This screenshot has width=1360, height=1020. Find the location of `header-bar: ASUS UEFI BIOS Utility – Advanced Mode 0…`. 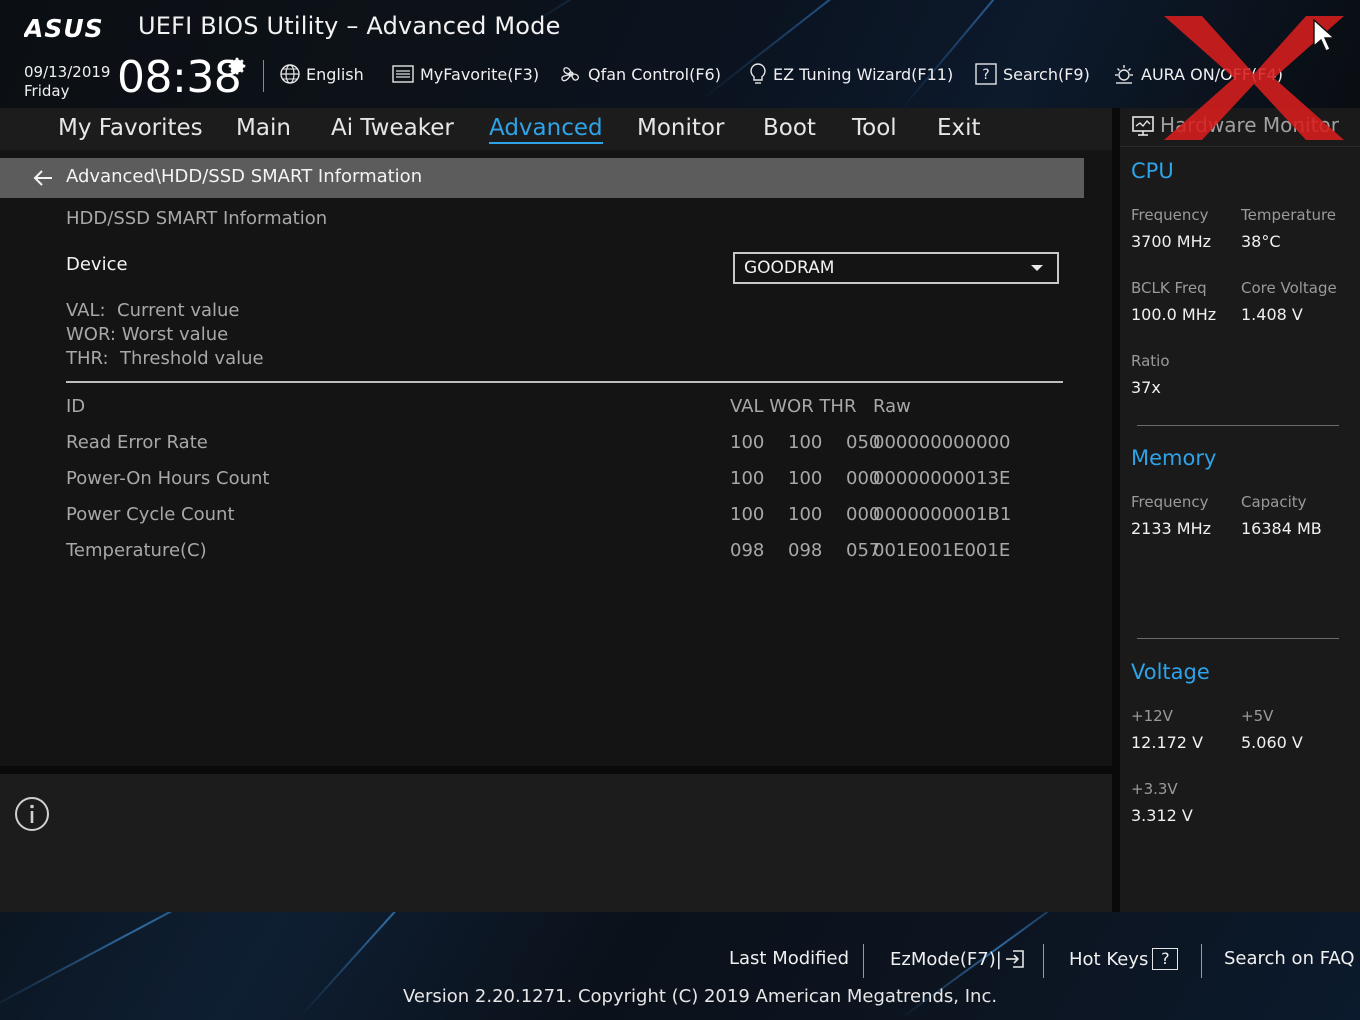

header-bar: ASUS UEFI BIOS Utility – Advanced Mode 0… is located at coordinates (680, 54).